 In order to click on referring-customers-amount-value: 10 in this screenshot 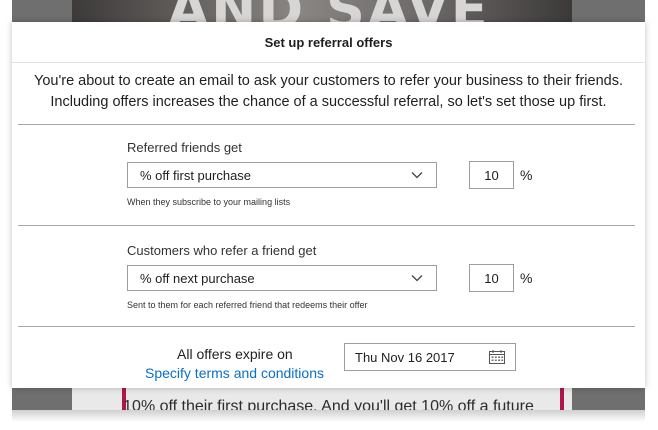, I will do `click(491, 278)`.